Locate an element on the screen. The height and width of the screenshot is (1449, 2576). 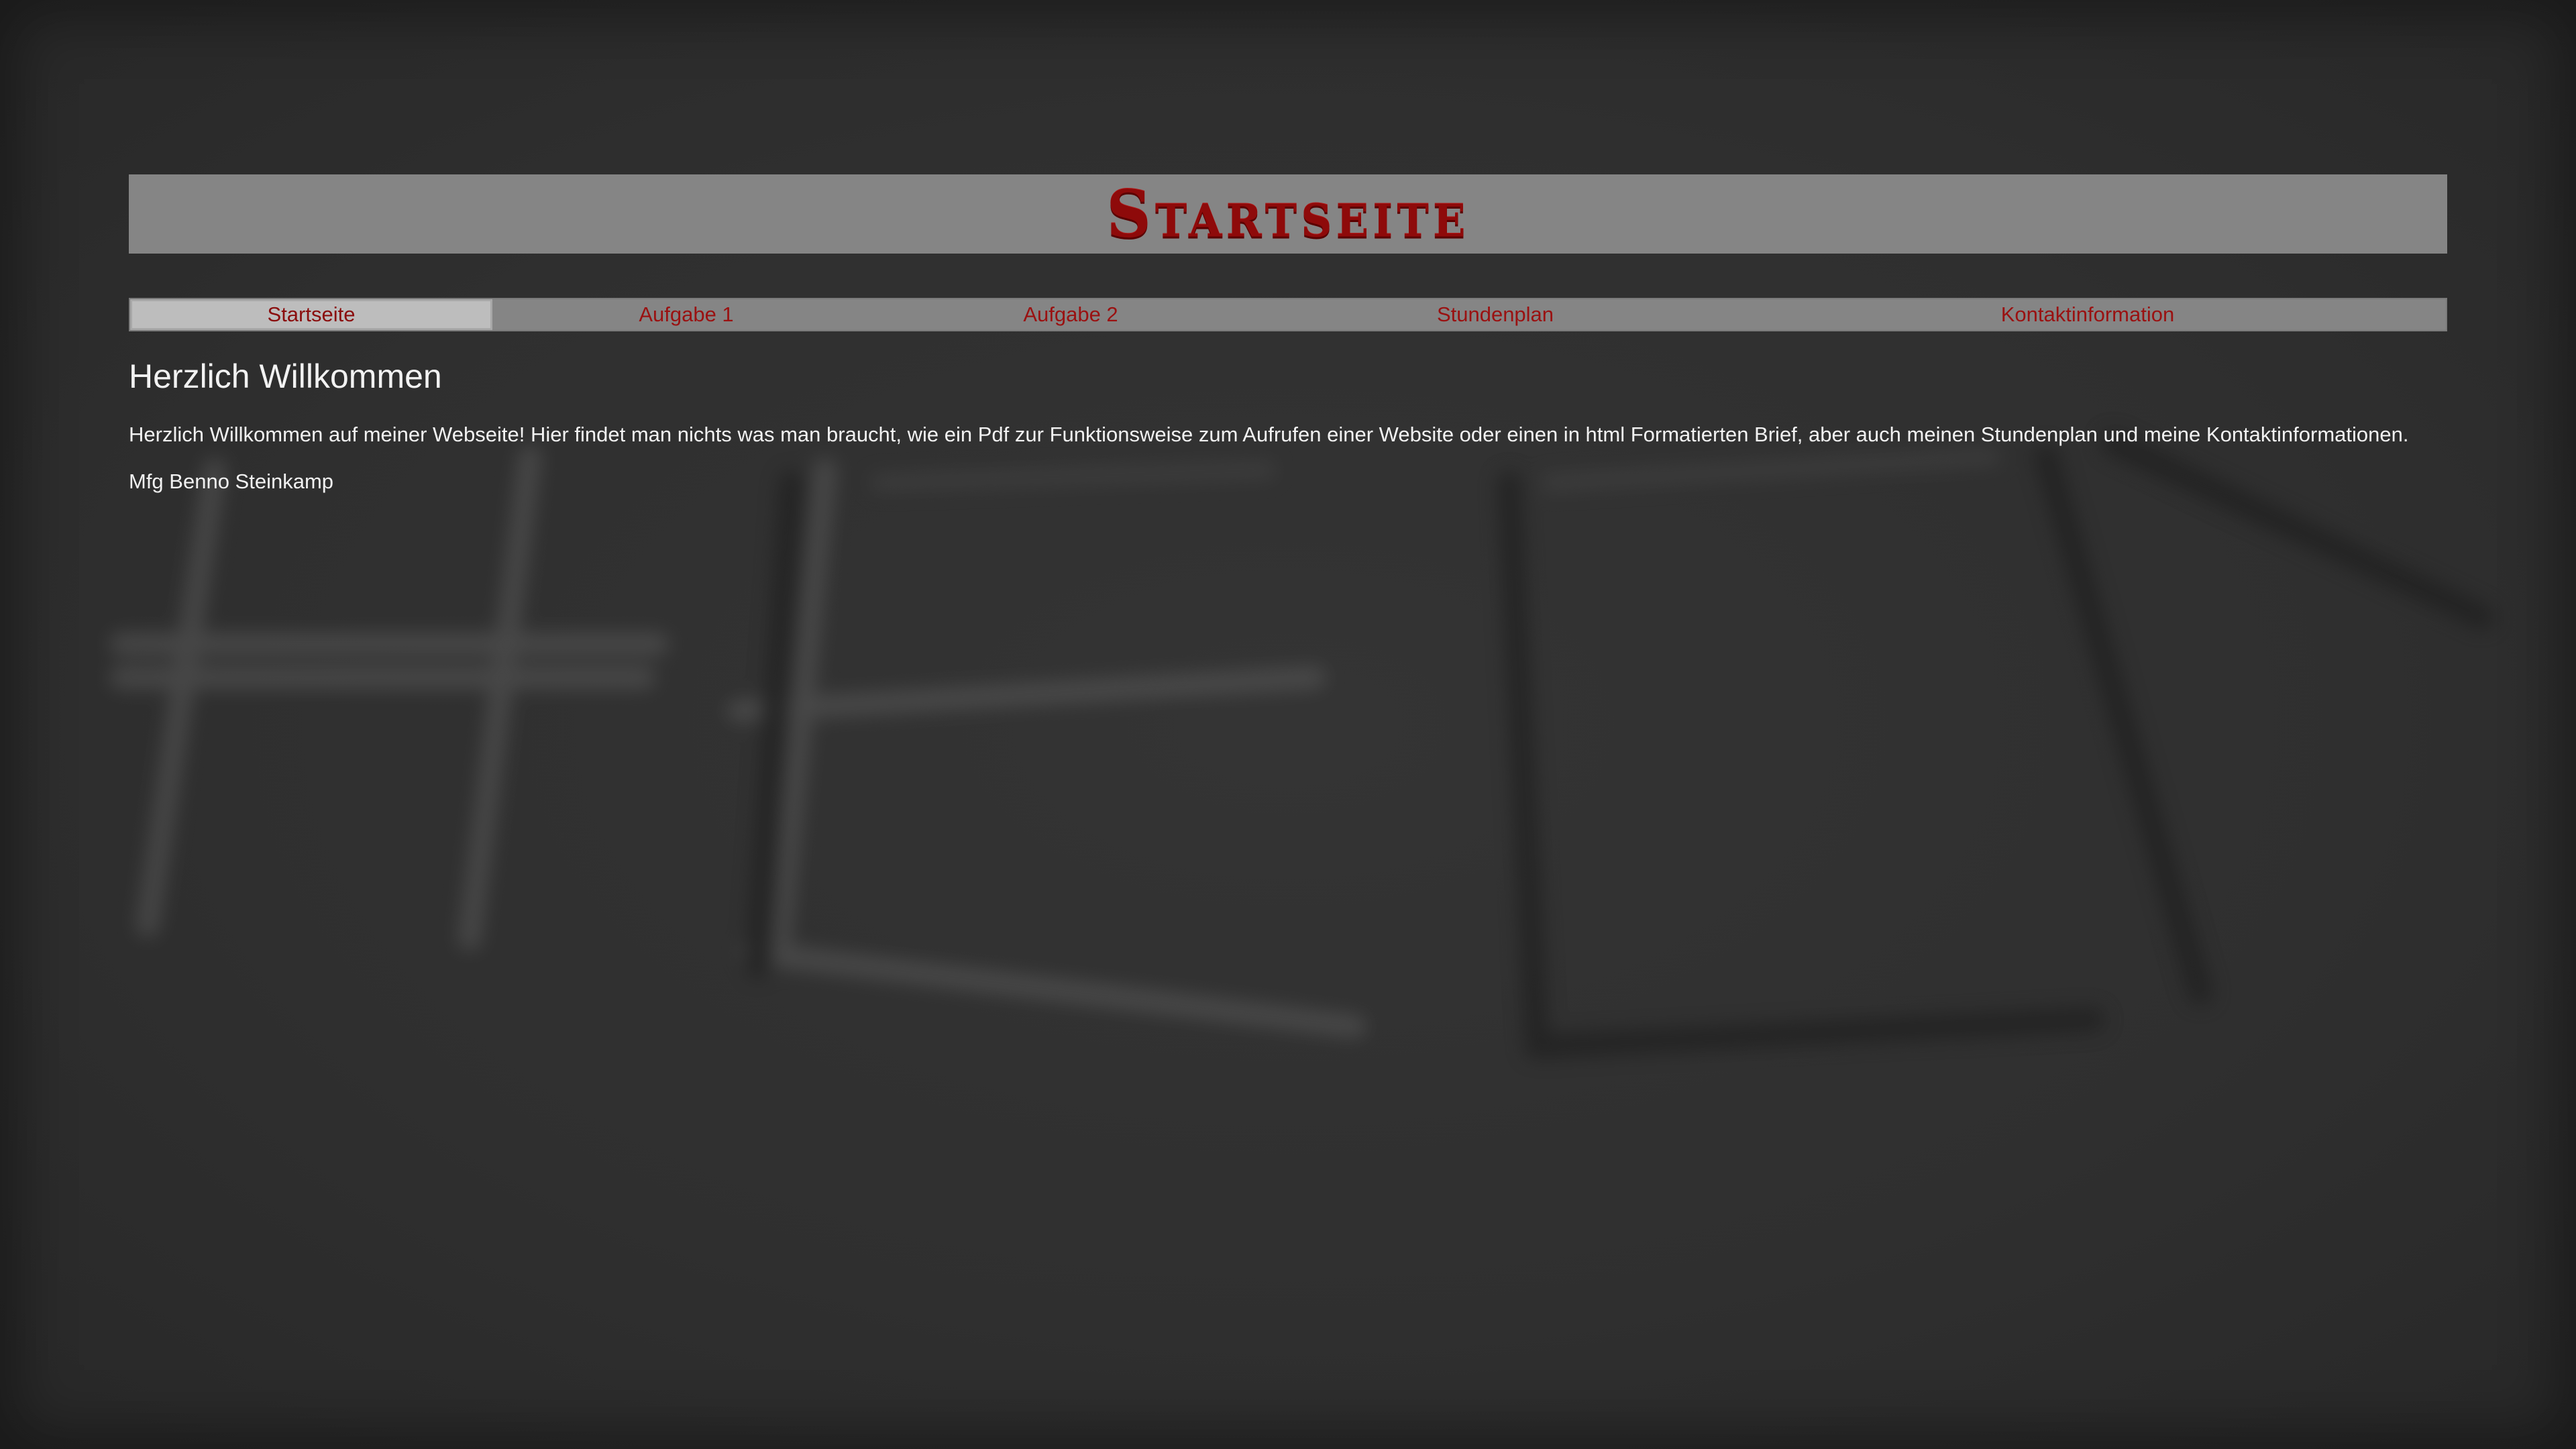
site-title: Startseite is located at coordinates (1288, 214).